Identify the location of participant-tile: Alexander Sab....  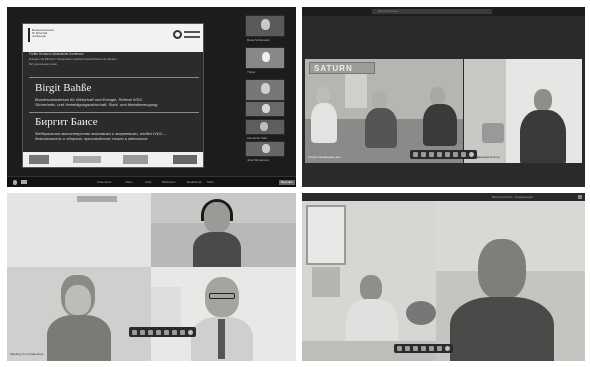
(265, 129).